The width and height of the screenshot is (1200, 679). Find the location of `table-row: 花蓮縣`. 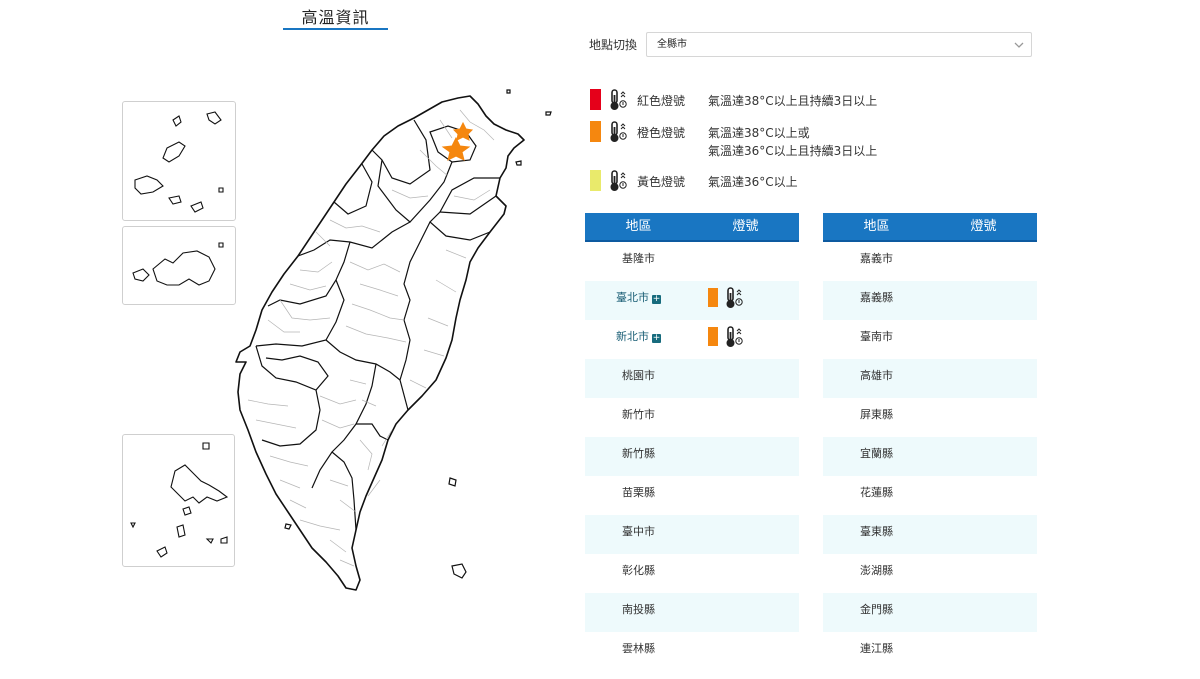

table-row: 花蓮縣 is located at coordinates (930, 495).